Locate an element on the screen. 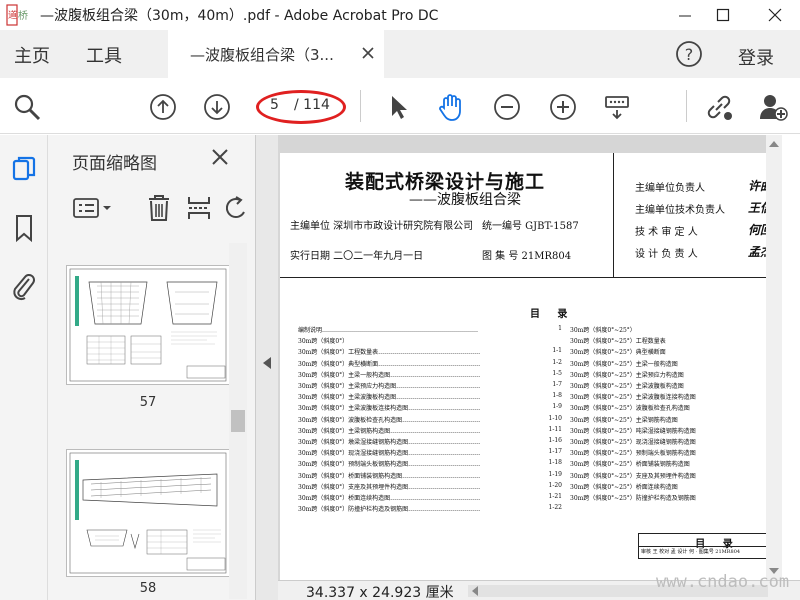 The image size is (800, 600). toc-entry: 30m跨（斜度0°~25°）现浇湿接缝钢筋构造图 is located at coordinates (670, 441).